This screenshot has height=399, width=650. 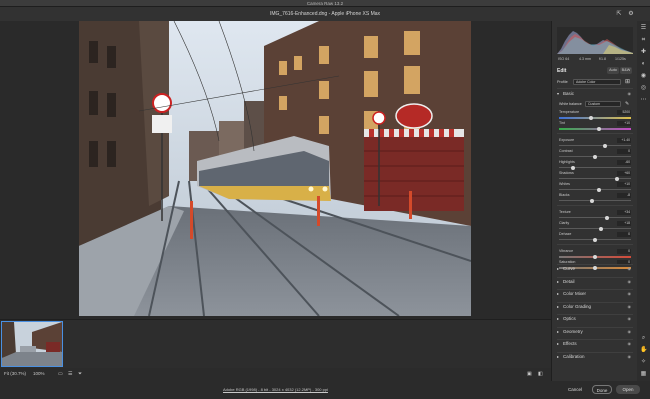 What do you see at coordinates (570, 104) in the screenshot?
I see `white-balance-label: White balance` at bounding box center [570, 104].